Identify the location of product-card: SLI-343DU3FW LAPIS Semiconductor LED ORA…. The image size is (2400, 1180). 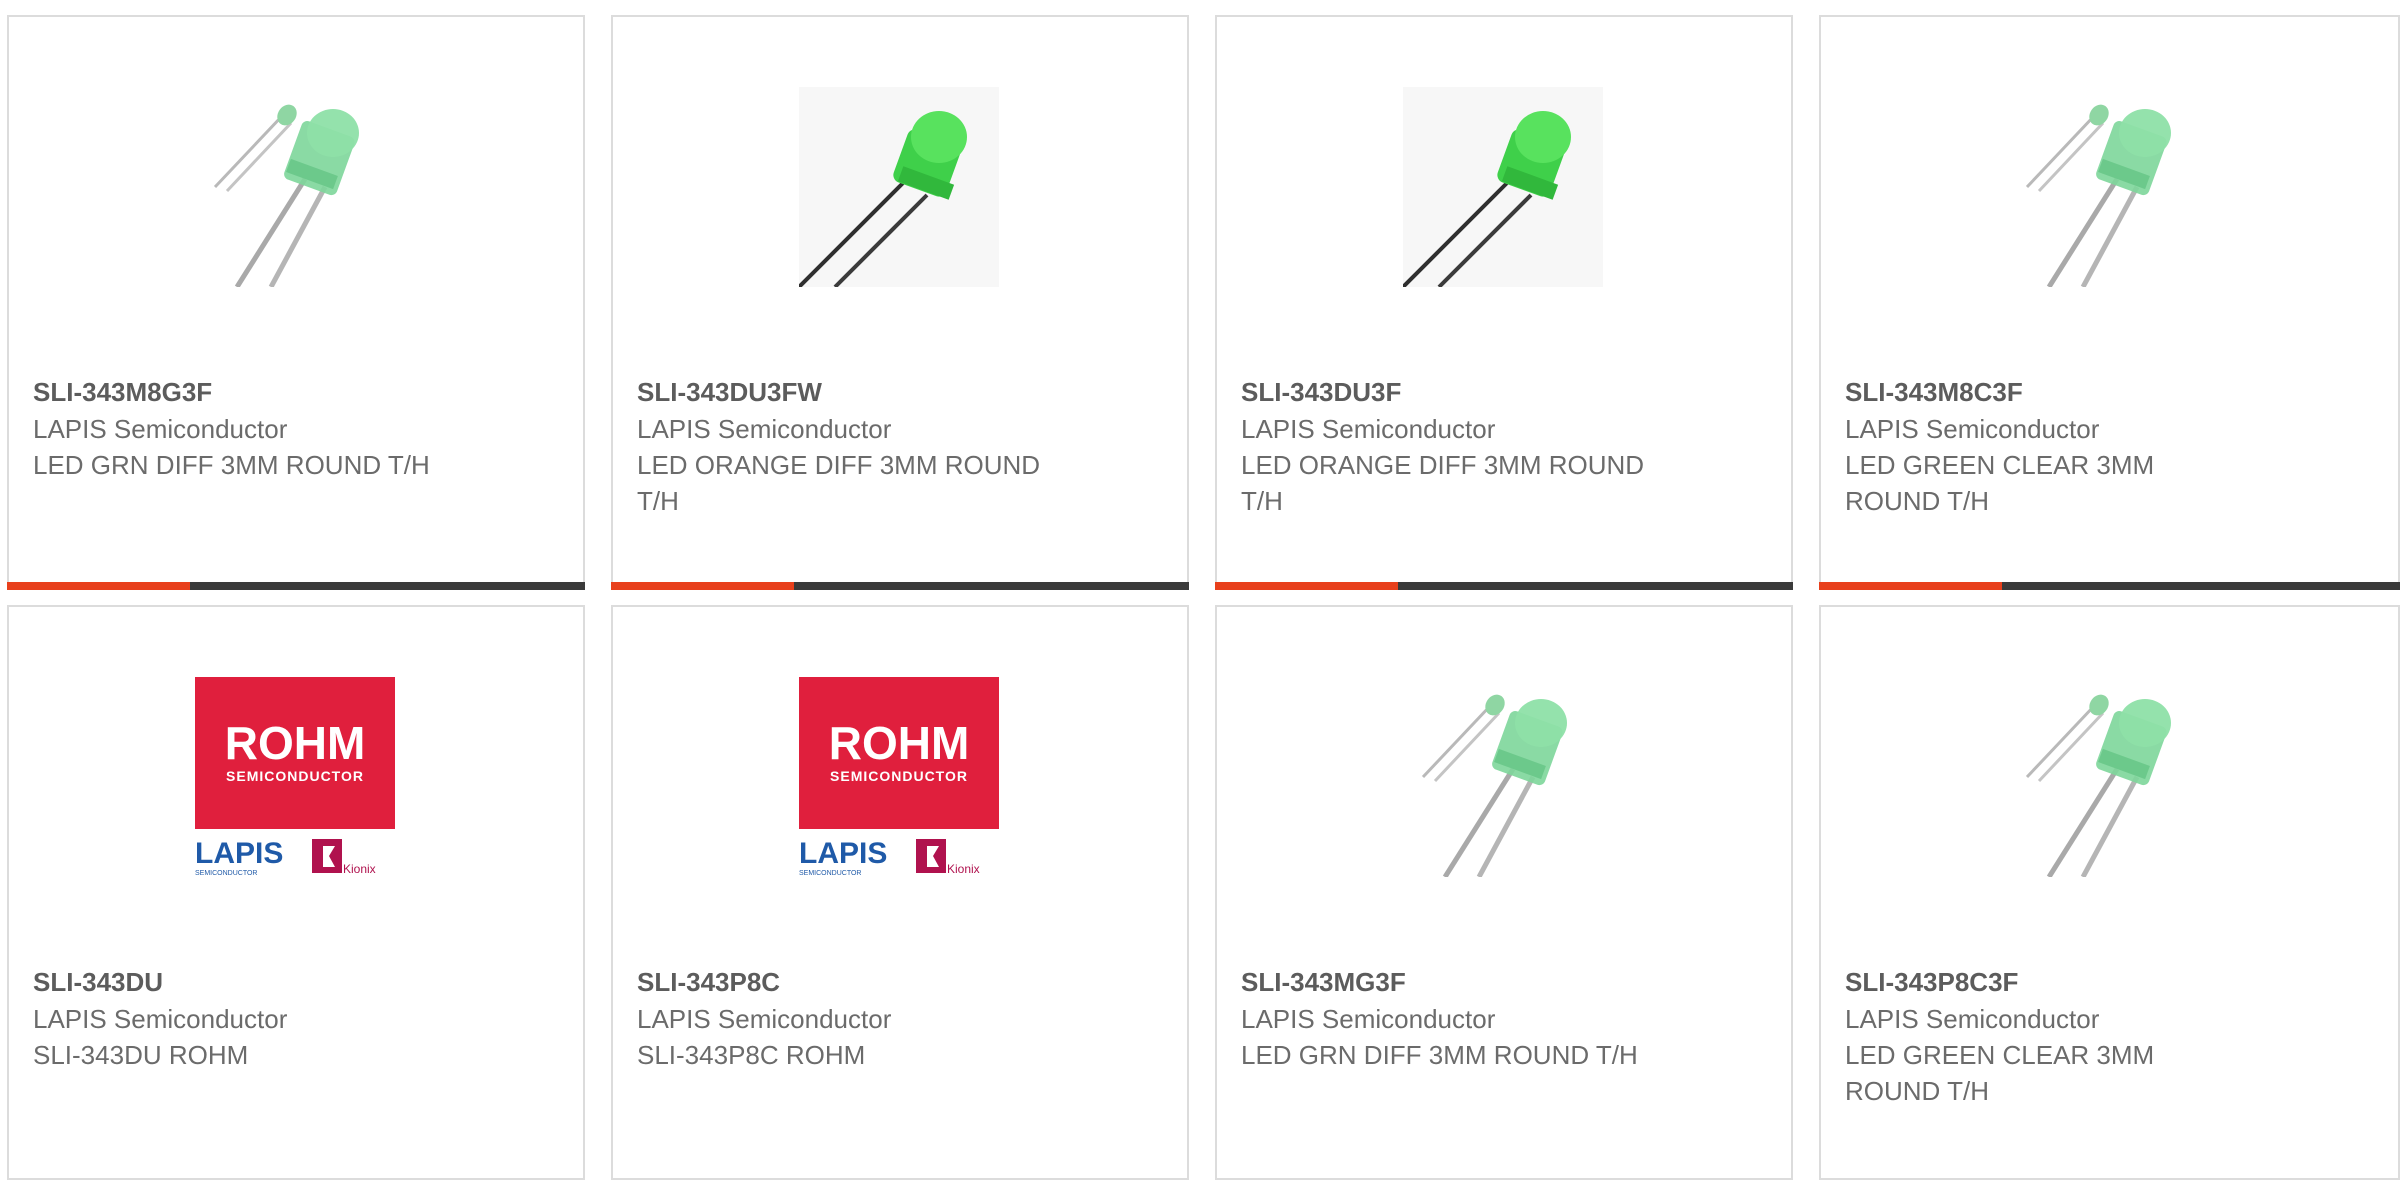
(900, 302).